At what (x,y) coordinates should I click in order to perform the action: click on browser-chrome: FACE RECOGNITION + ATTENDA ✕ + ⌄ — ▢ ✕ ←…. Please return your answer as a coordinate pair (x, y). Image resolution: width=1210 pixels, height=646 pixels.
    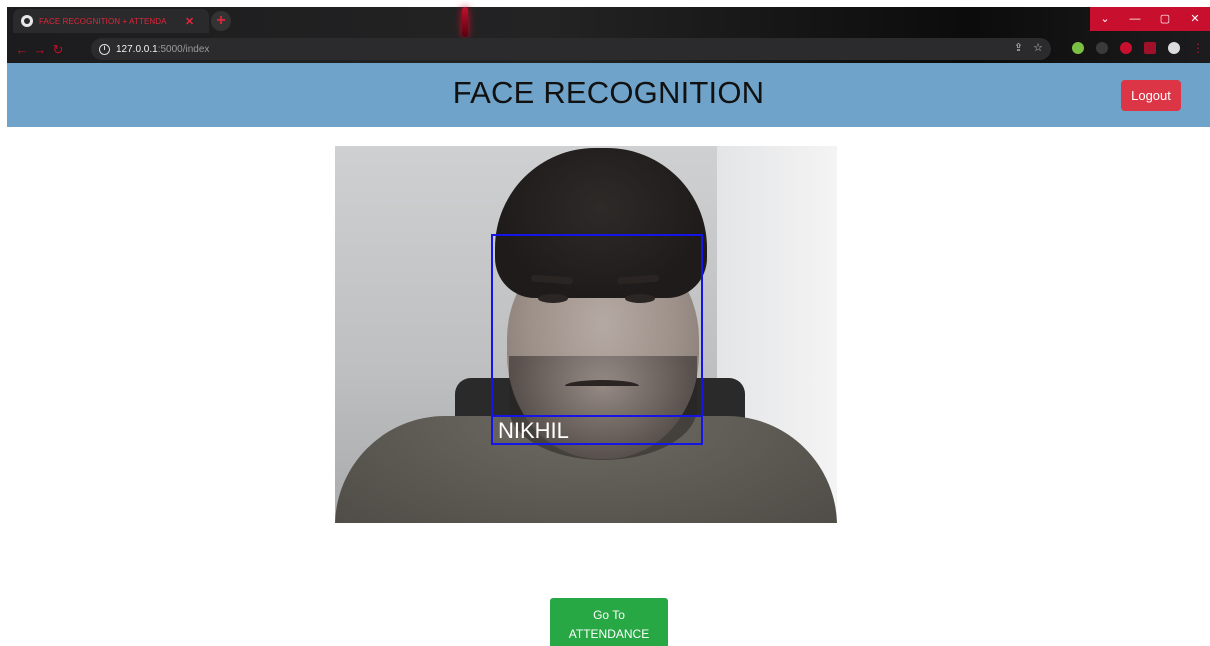
    Looking at the image, I should click on (608, 35).